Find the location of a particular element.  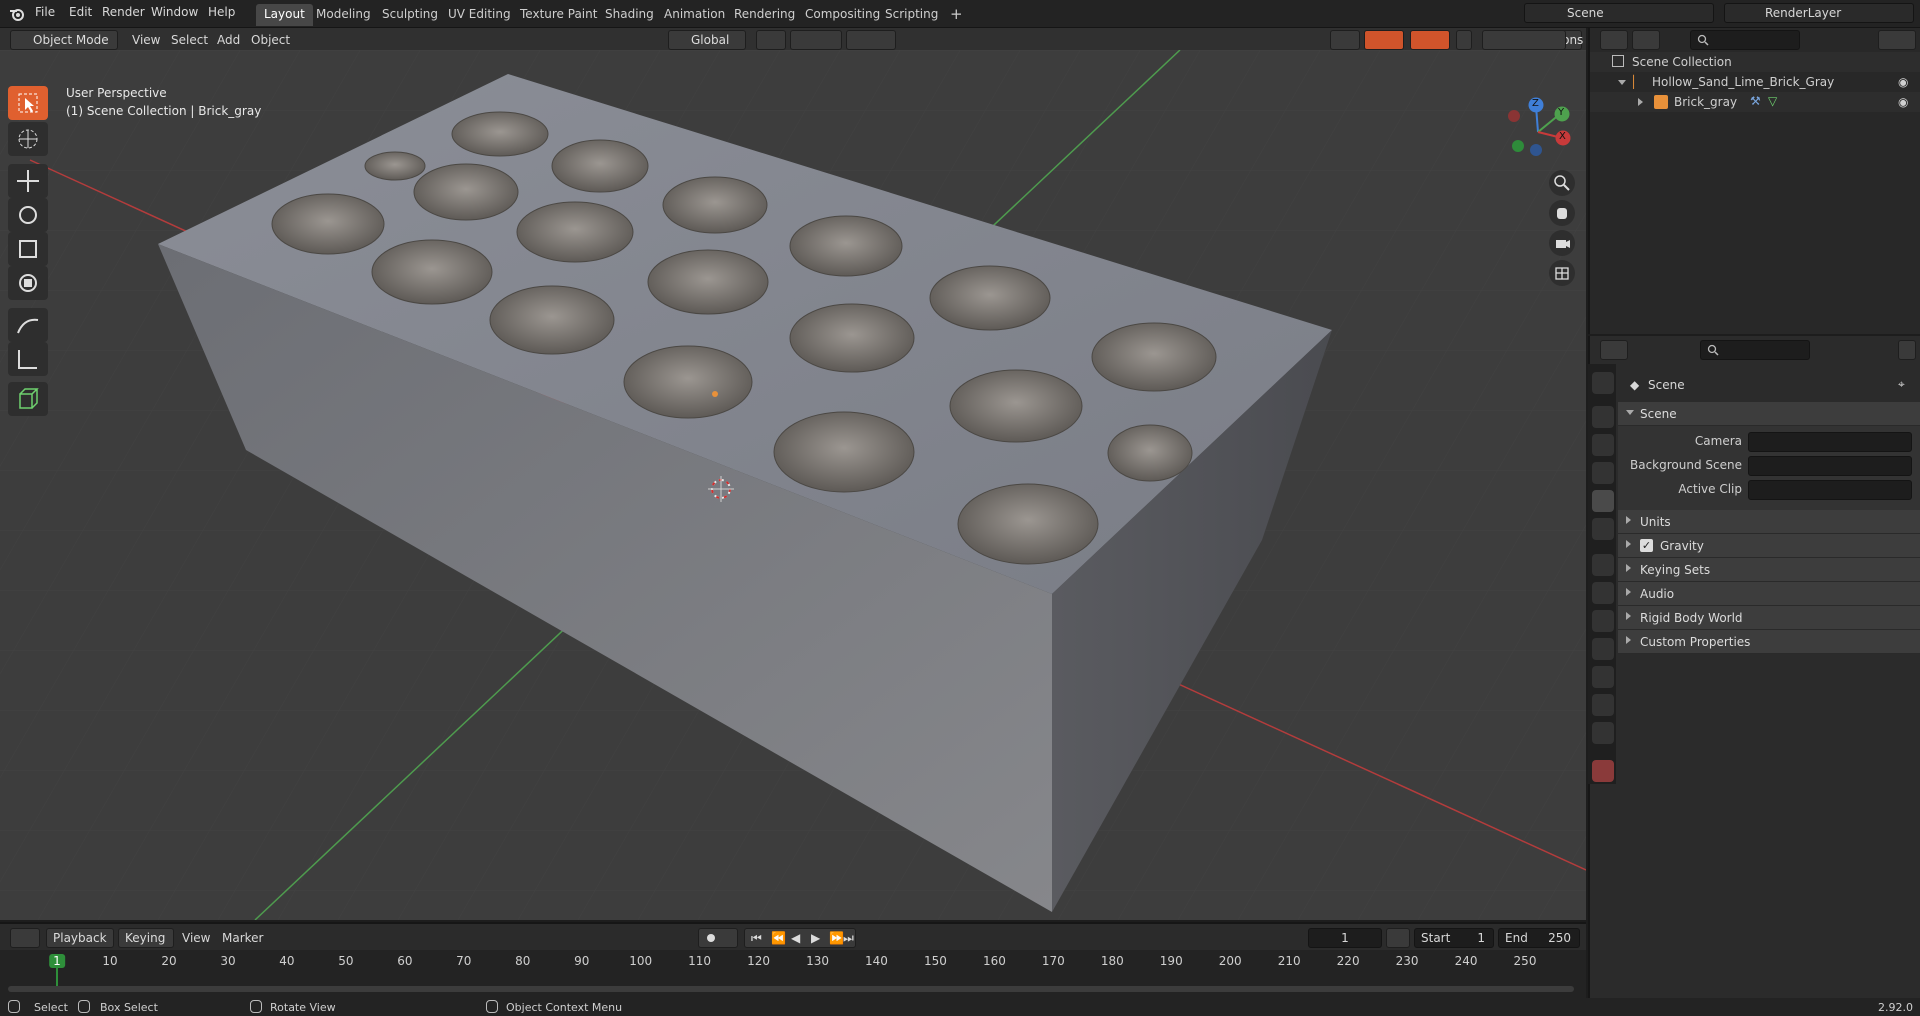

current-frame-field: 1 is located at coordinates (1345, 938).